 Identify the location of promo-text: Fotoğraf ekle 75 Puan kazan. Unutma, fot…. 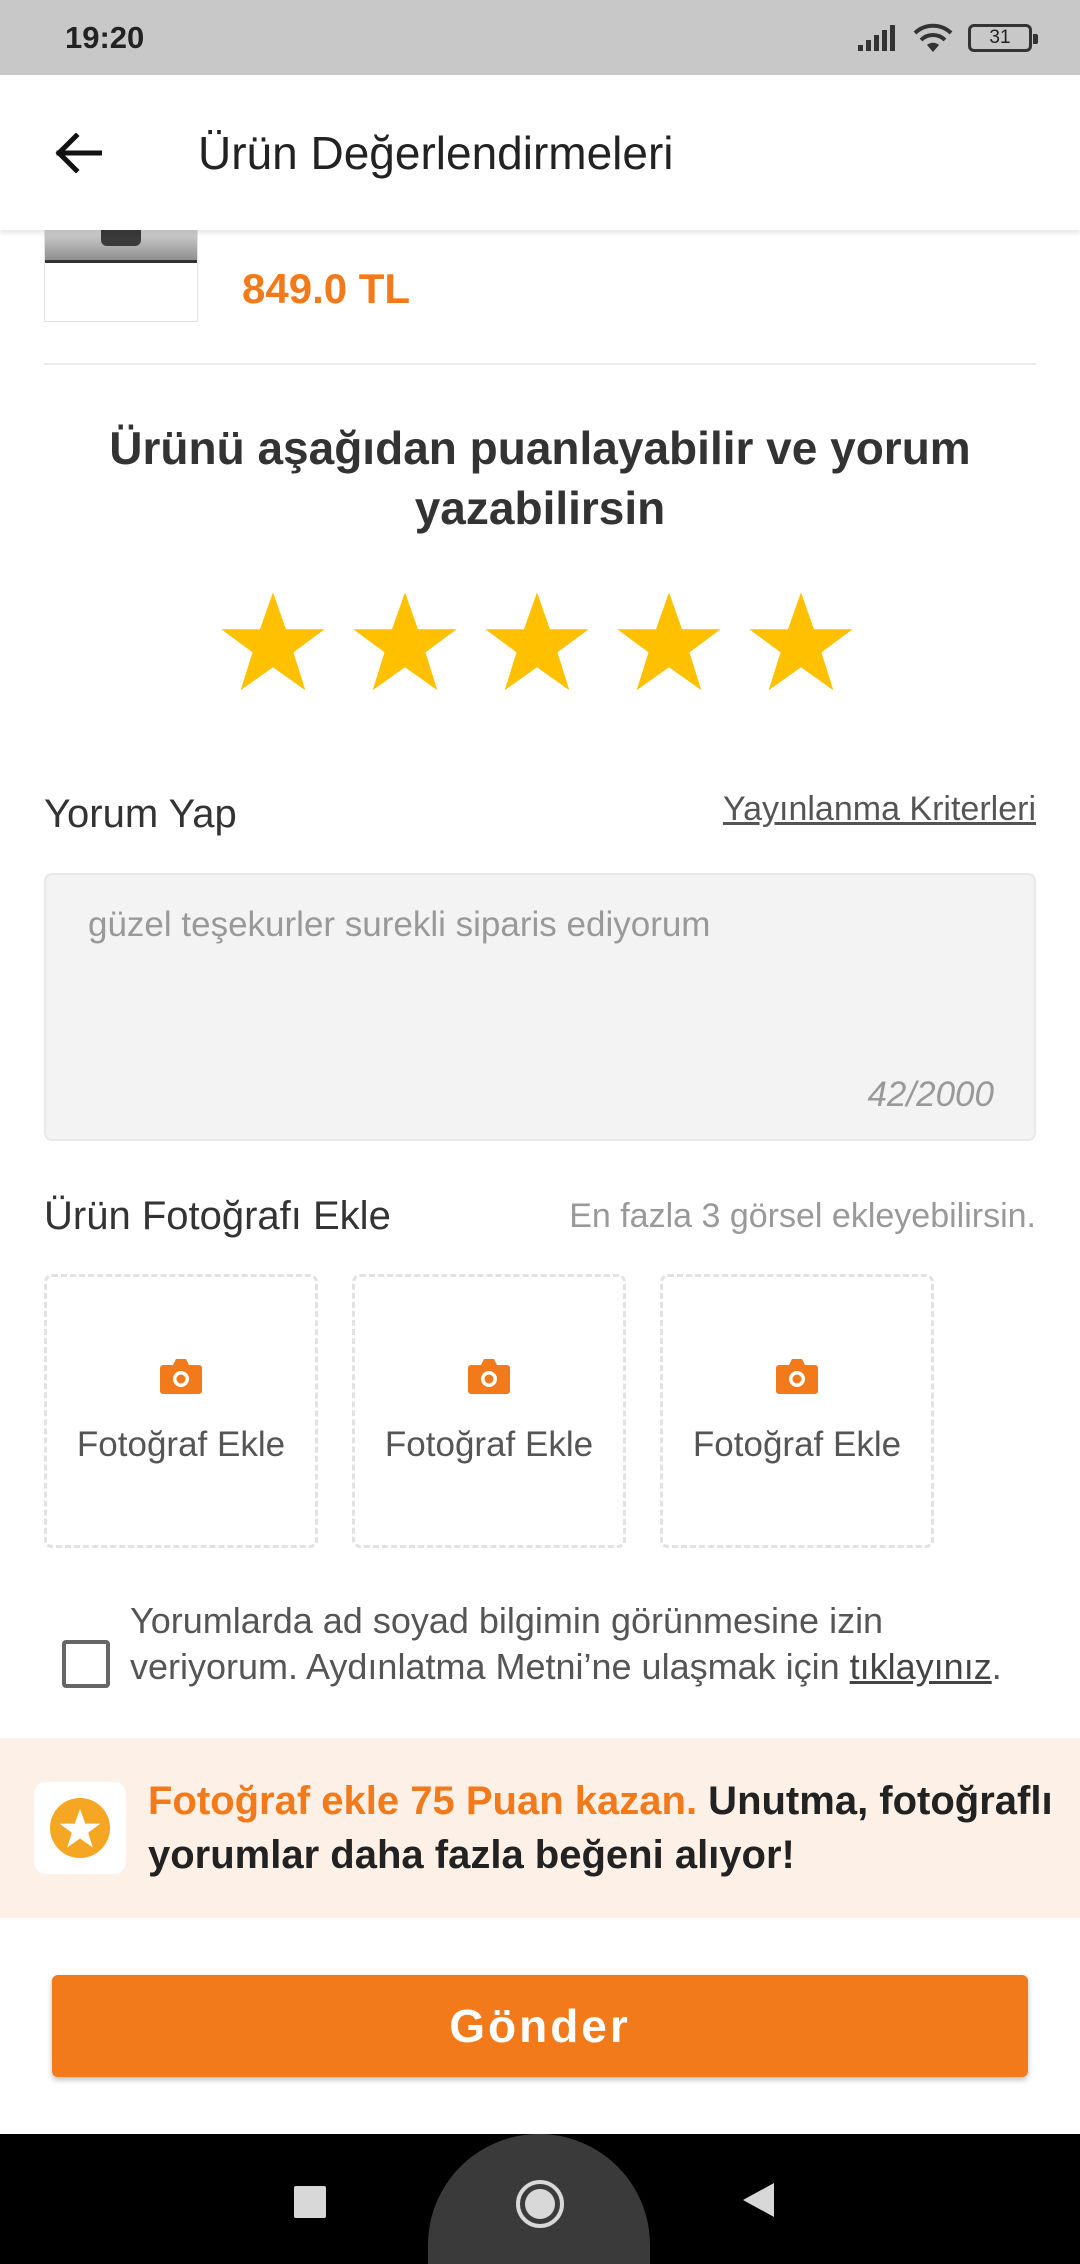
(614, 1828).